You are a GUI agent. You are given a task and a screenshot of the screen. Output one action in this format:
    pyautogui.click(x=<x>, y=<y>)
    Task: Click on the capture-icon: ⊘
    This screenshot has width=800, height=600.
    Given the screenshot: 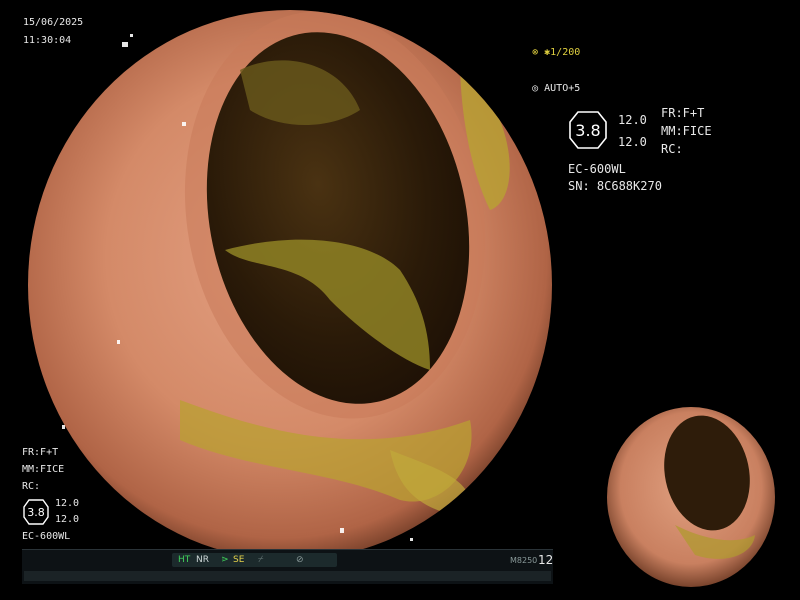 What is the action you would take?
    pyautogui.click(x=300, y=560)
    